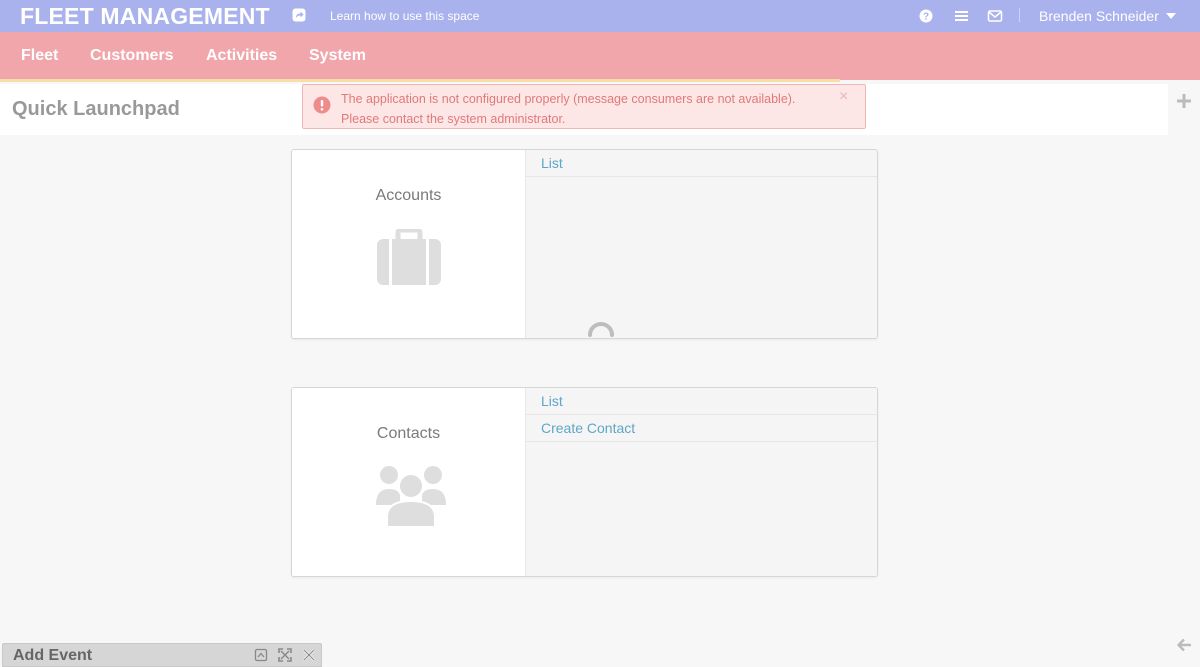  Describe the element at coordinates (1099, 16) in the screenshot. I see `user-name: Brenden Schneider` at that location.